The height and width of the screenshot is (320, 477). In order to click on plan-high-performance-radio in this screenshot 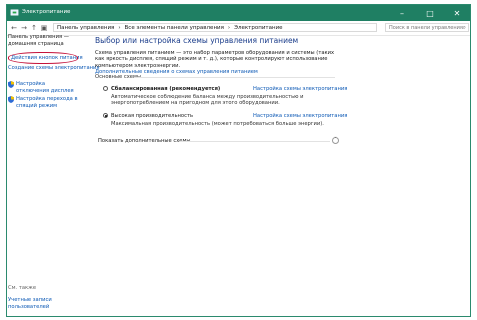, I will do `click(105, 115)`.